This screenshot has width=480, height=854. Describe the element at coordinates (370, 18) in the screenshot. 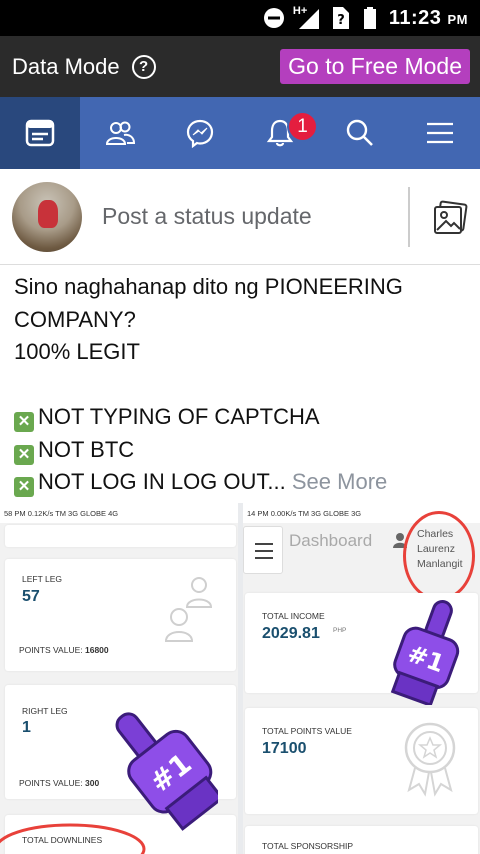

I see `battery-icon` at that location.